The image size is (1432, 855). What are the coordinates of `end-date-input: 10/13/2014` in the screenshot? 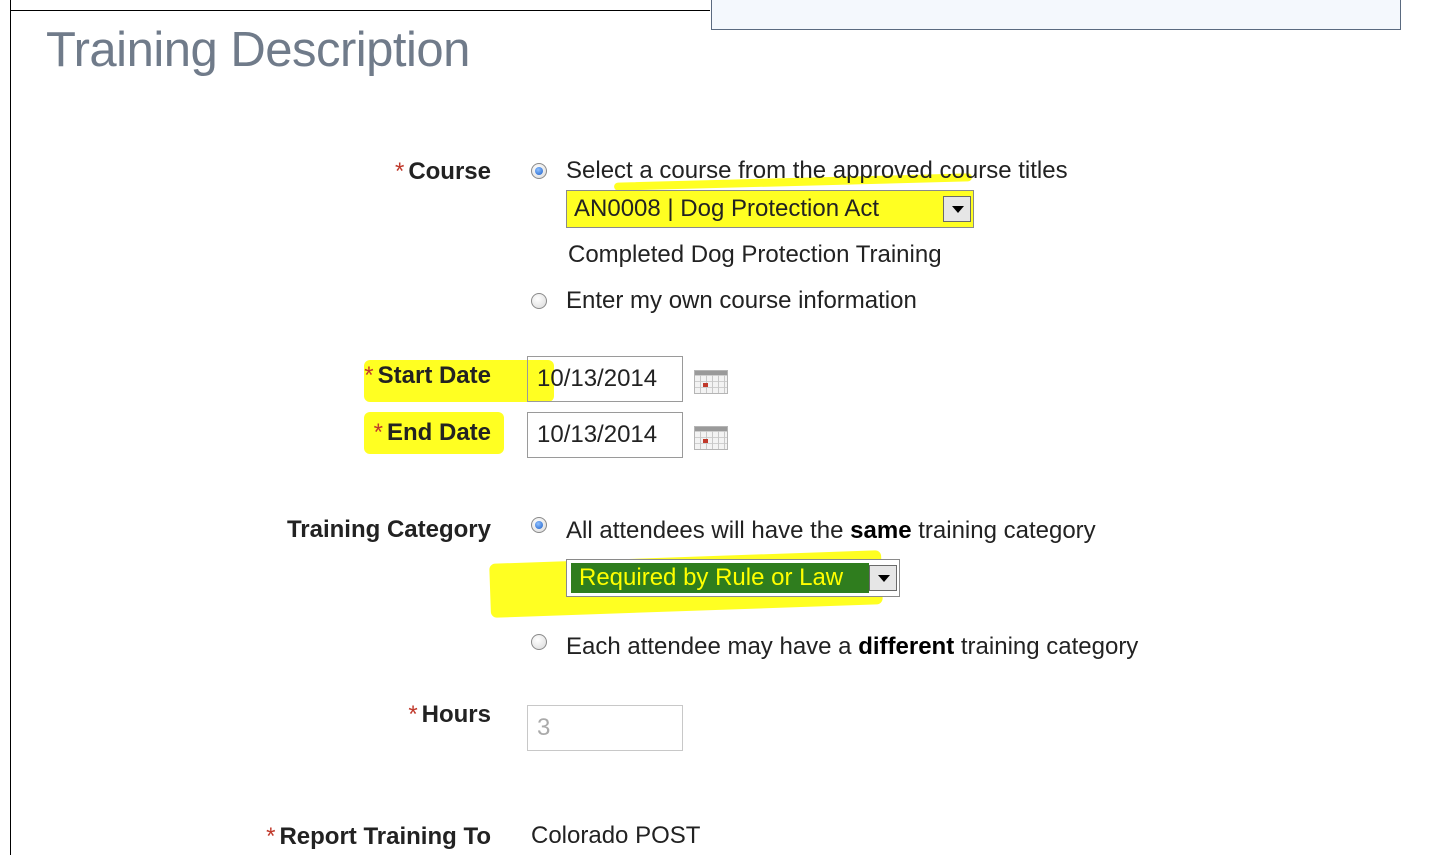 It's located at (605, 435).